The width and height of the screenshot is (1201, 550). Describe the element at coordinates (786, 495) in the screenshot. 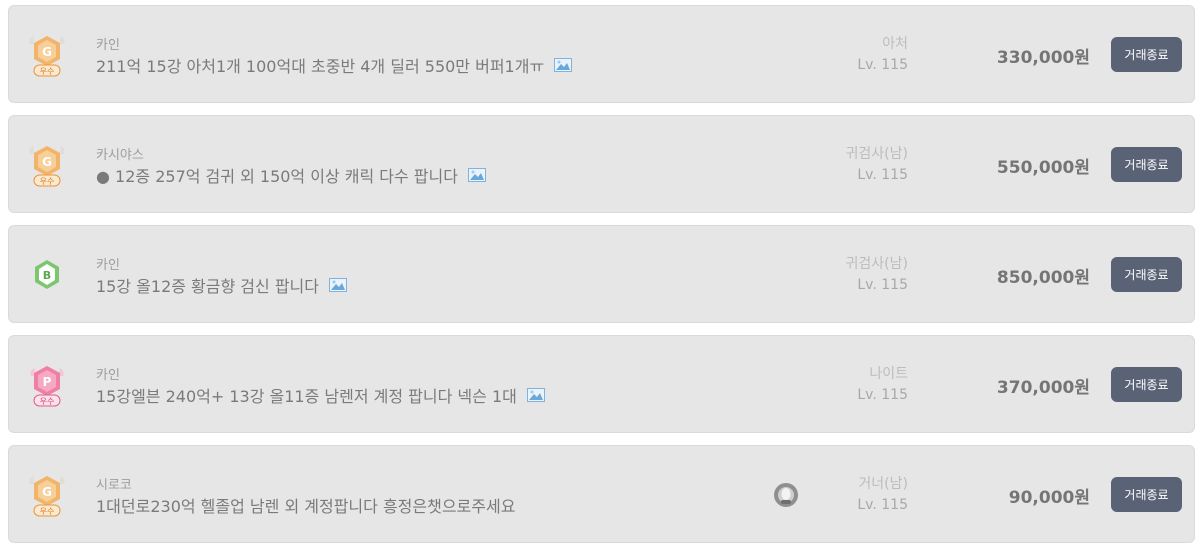

I see `seller-avatar-icon` at that location.